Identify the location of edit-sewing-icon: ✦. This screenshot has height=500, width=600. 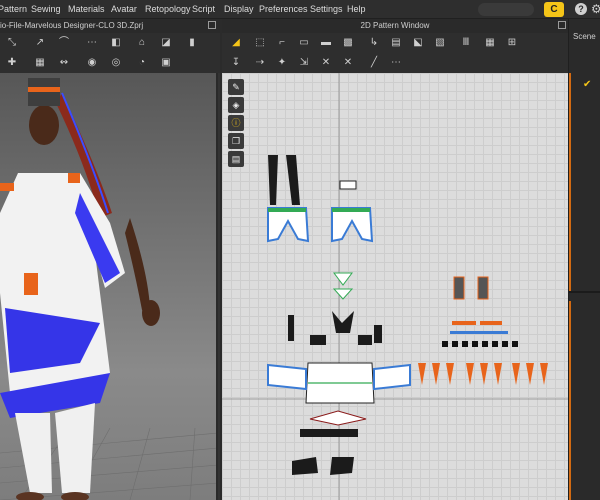
(282, 63).